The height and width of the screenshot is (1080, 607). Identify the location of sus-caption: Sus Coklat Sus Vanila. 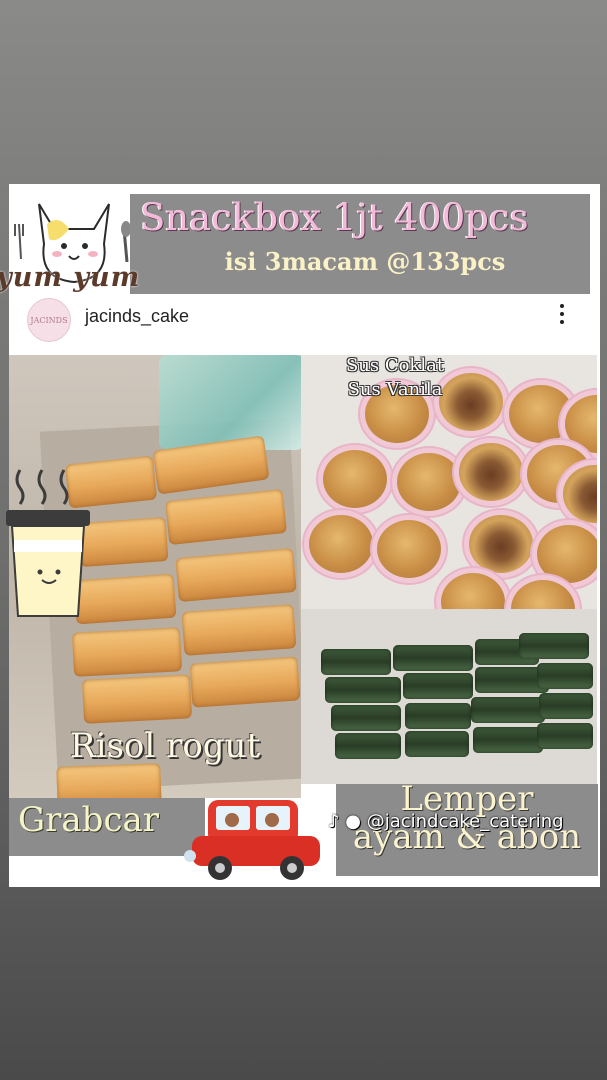
(395, 378).